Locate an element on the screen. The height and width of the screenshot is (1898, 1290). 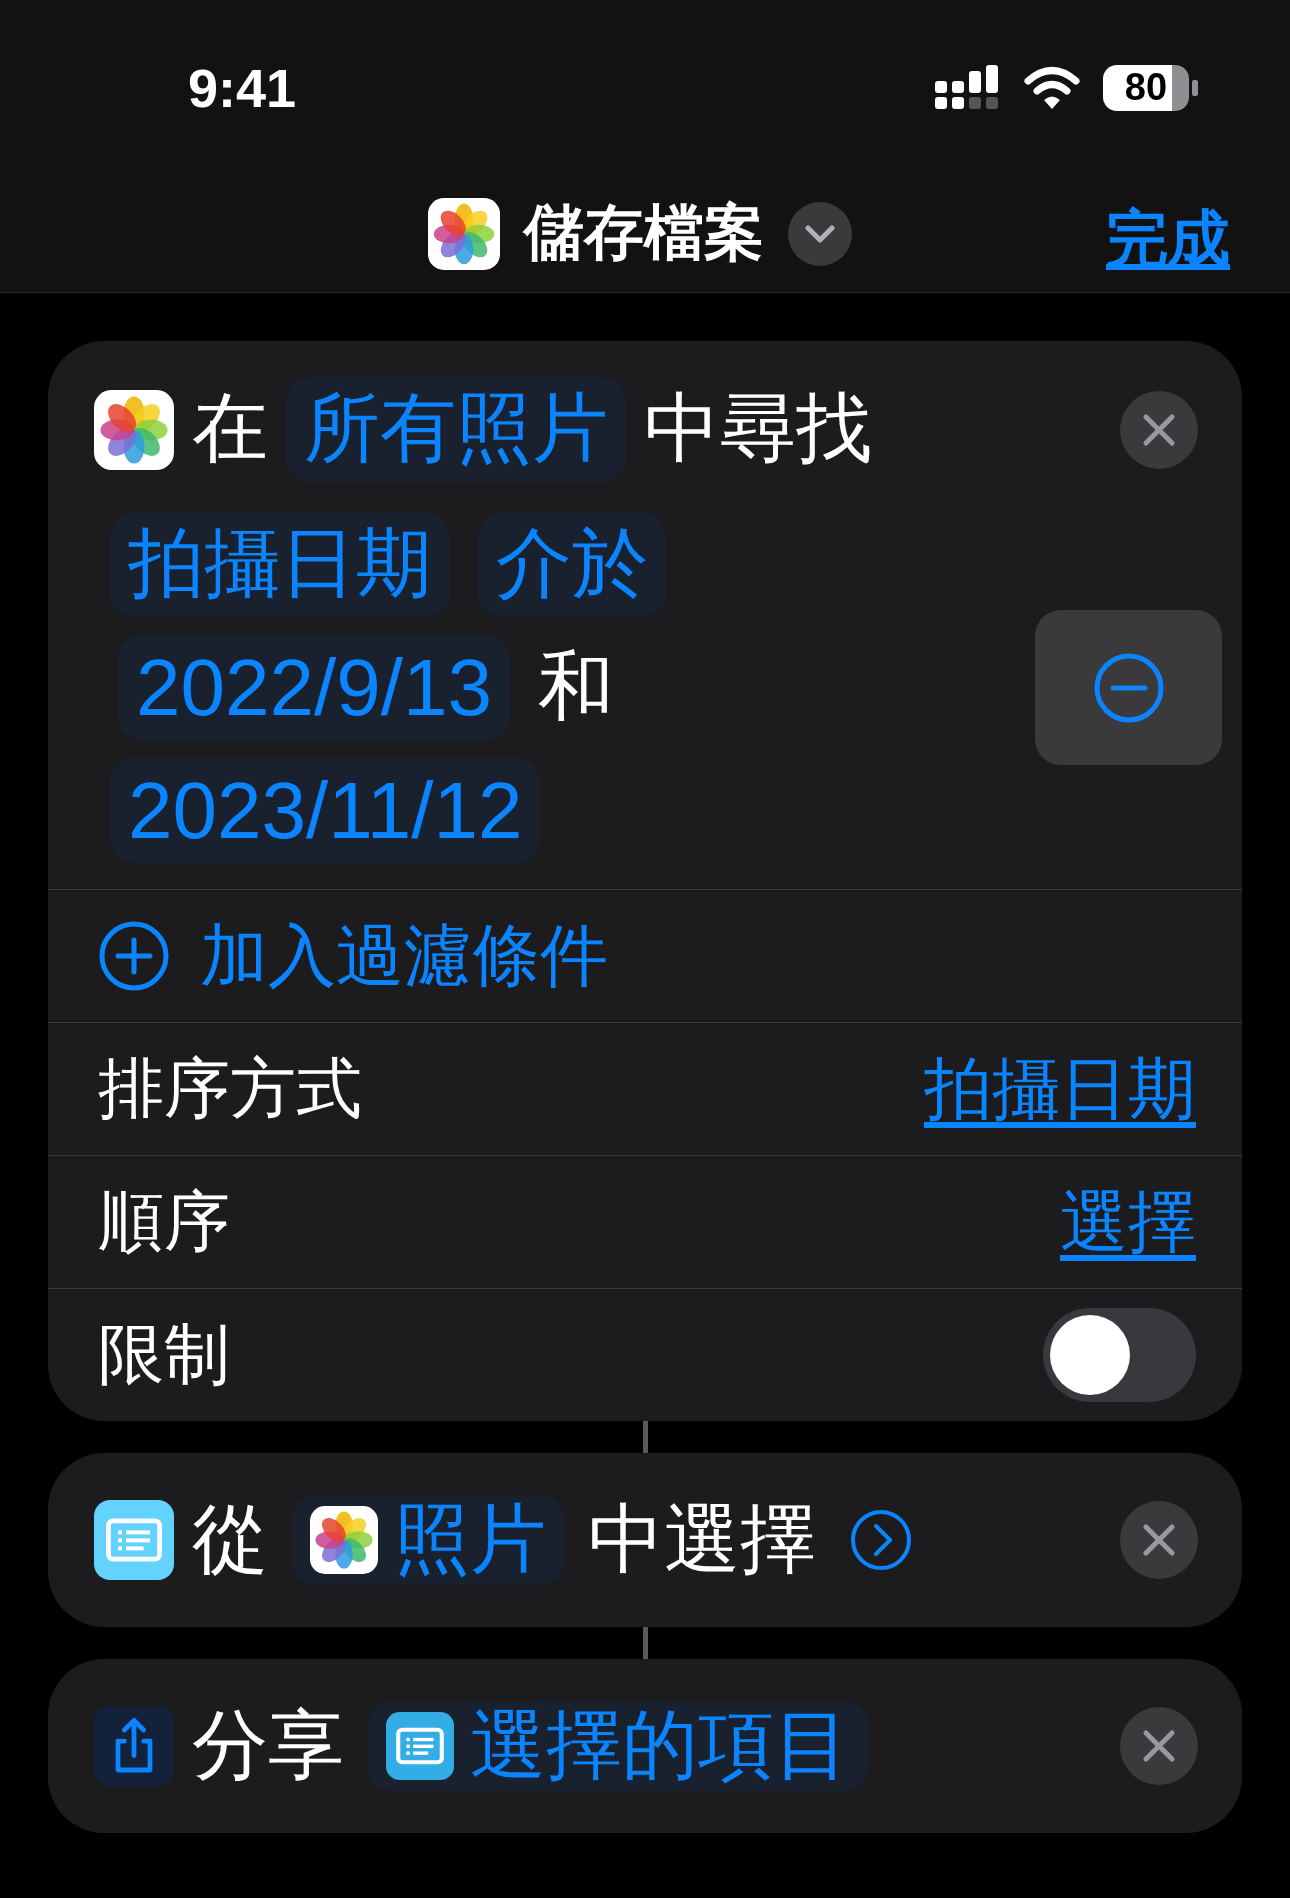
option-value-link: 拍攝日期 is located at coordinates (1060, 1089).